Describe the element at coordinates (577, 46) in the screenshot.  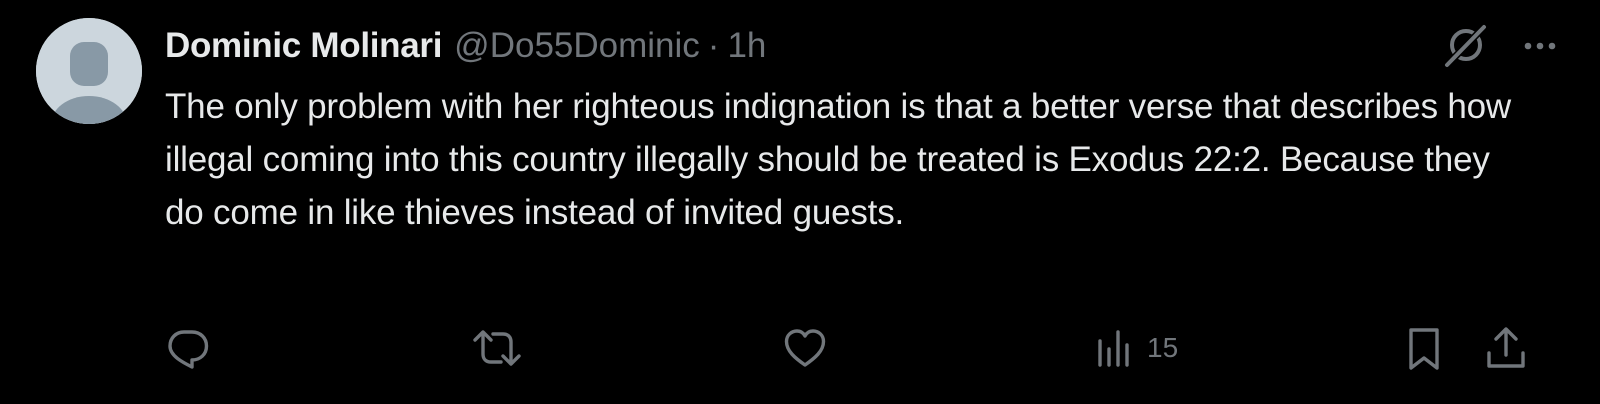
I see `author-handle: @Do55Dominic` at that location.